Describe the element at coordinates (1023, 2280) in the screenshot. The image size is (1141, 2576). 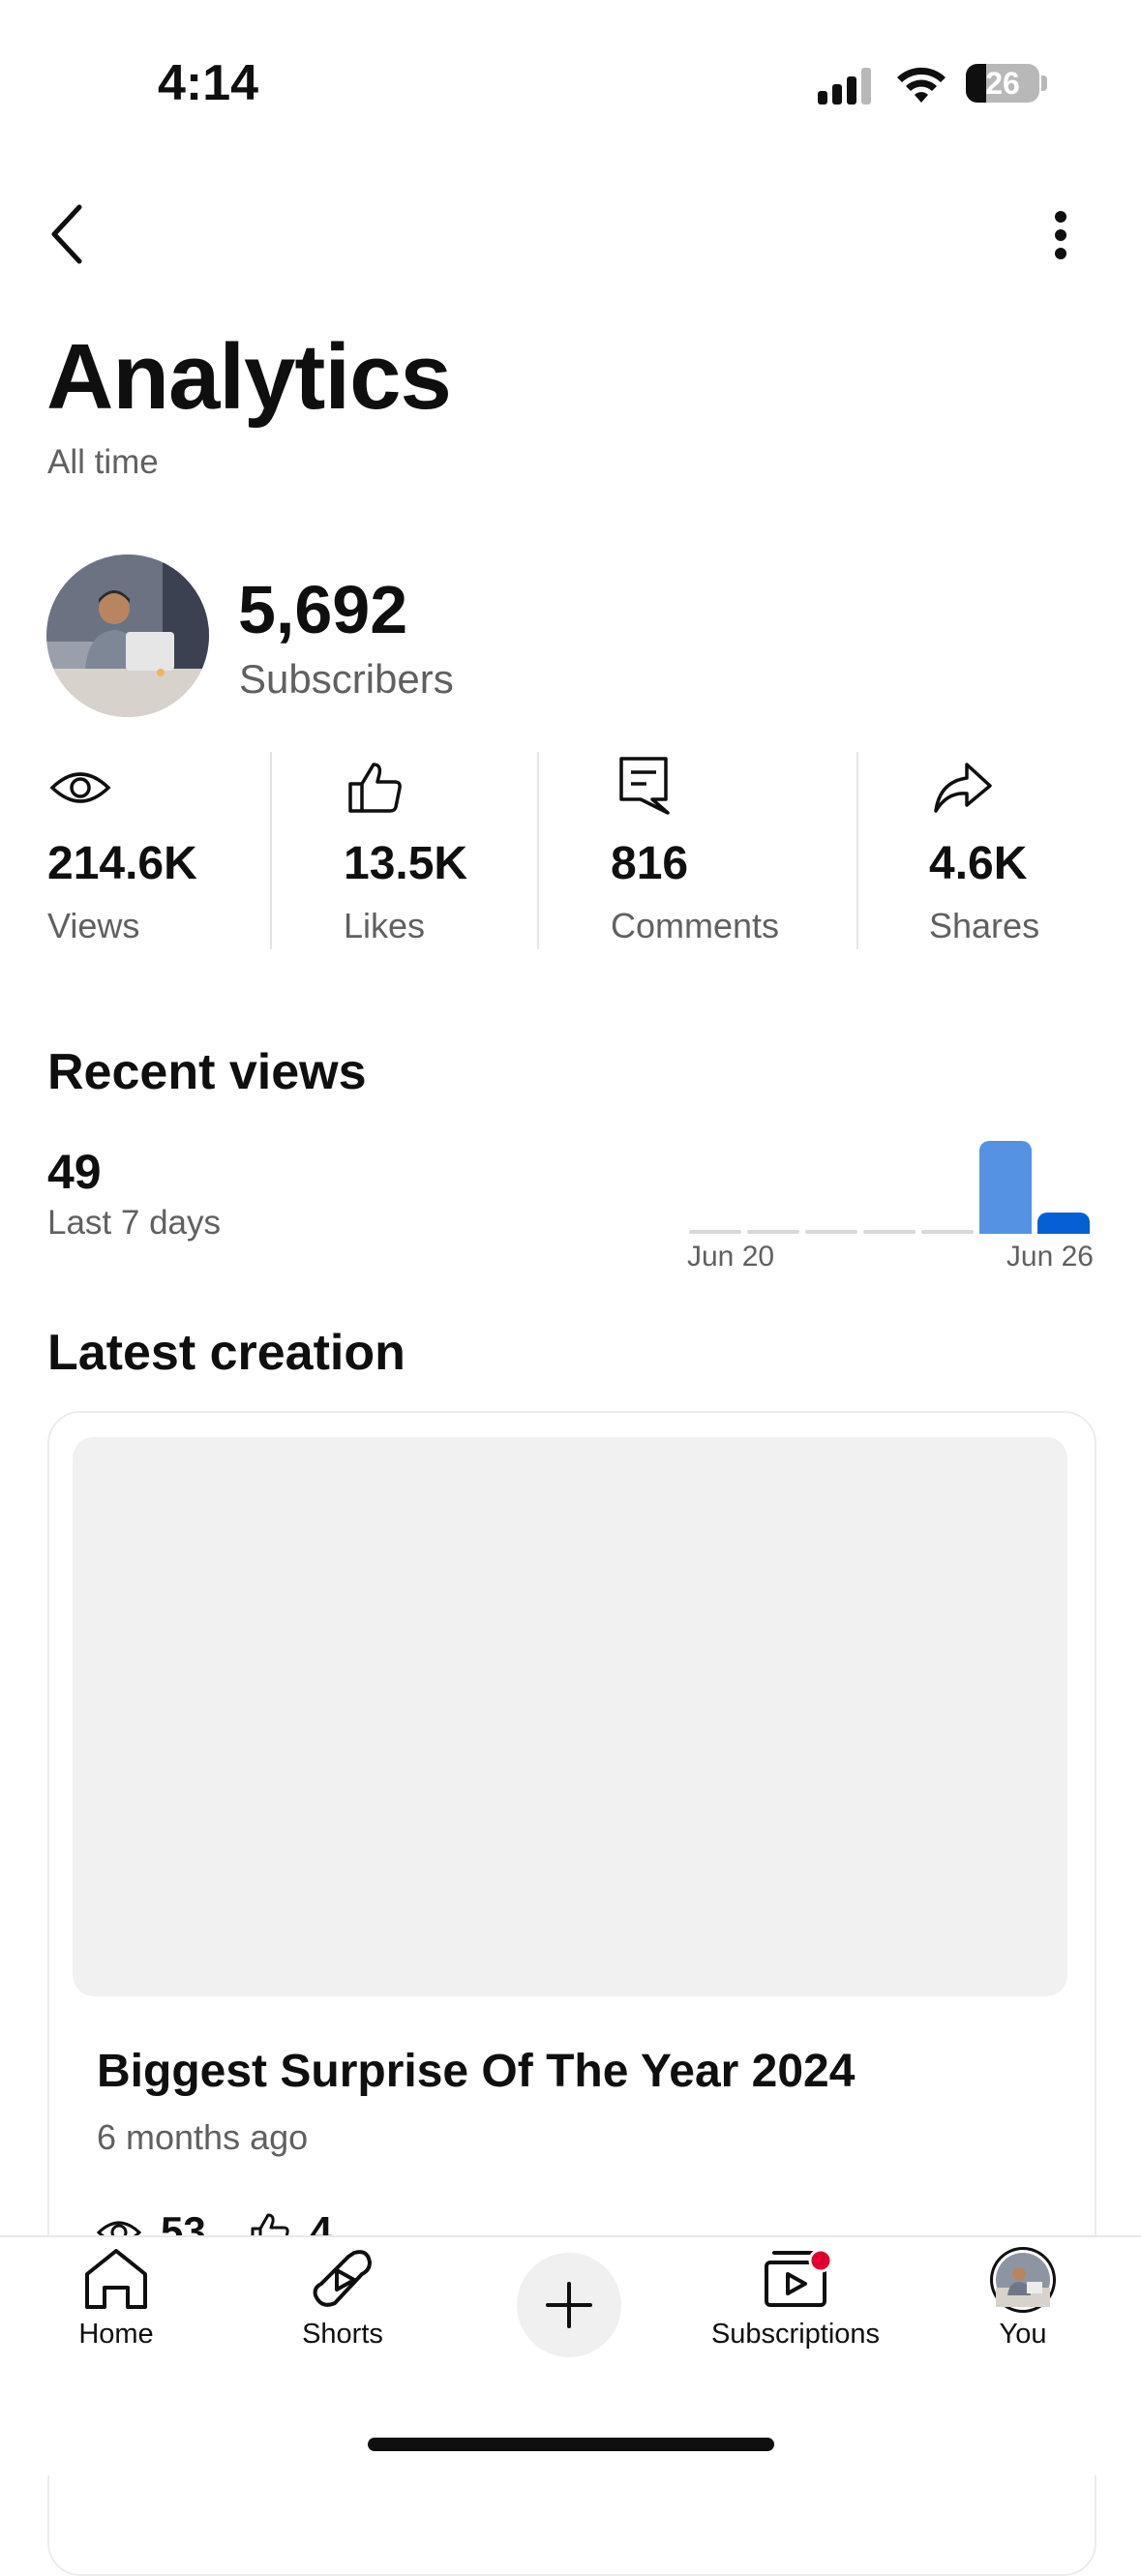
I see `user-avatar-icon` at that location.